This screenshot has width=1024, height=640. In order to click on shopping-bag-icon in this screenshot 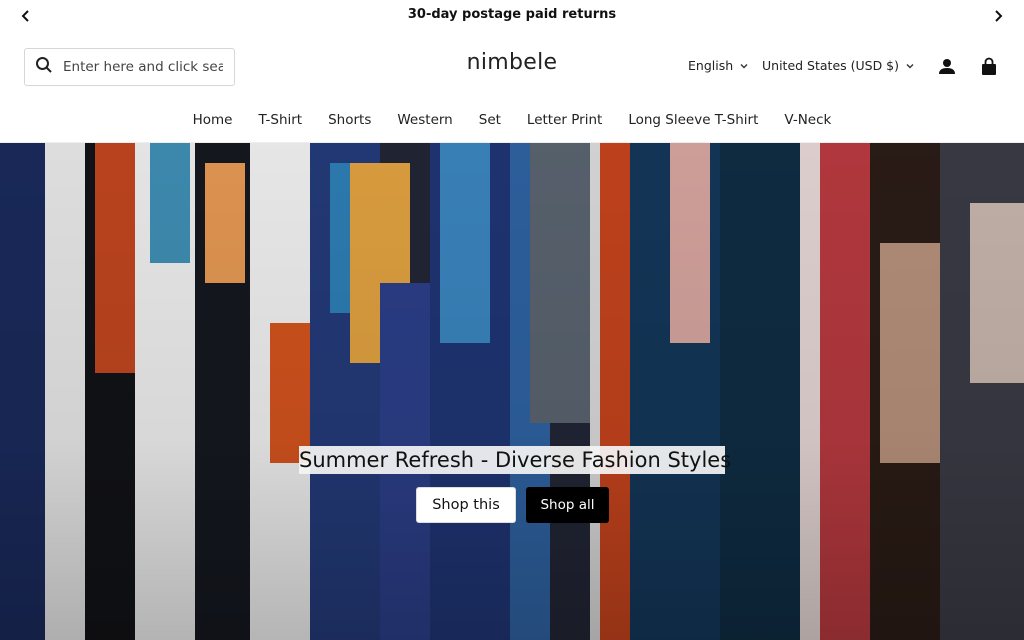, I will do `click(989, 67)`.